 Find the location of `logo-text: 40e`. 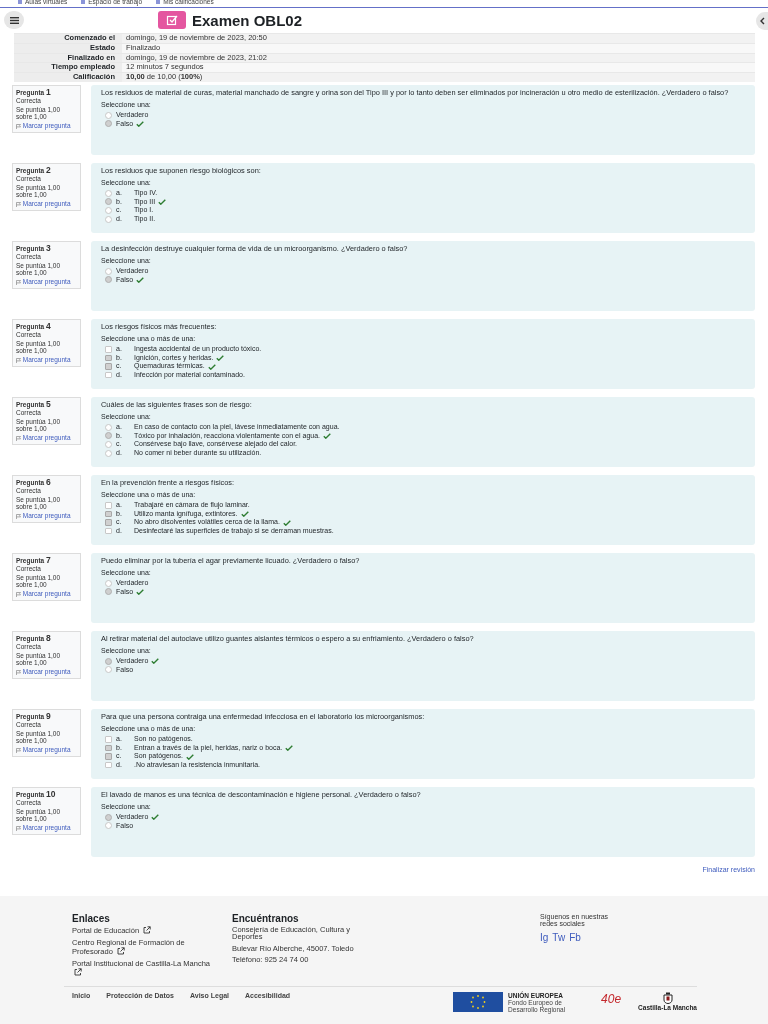

logo-text: 40e is located at coordinates (611, 999).